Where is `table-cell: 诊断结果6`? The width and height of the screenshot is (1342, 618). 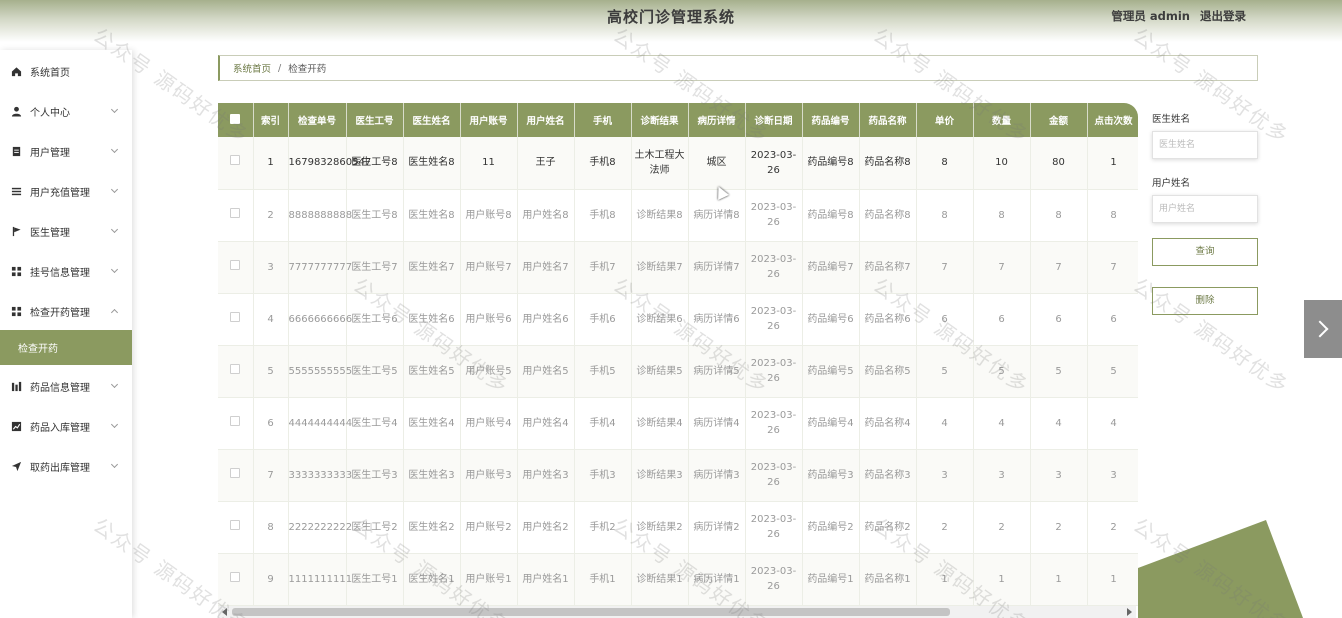 table-cell: 诊断结果6 is located at coordinates (660, 319).